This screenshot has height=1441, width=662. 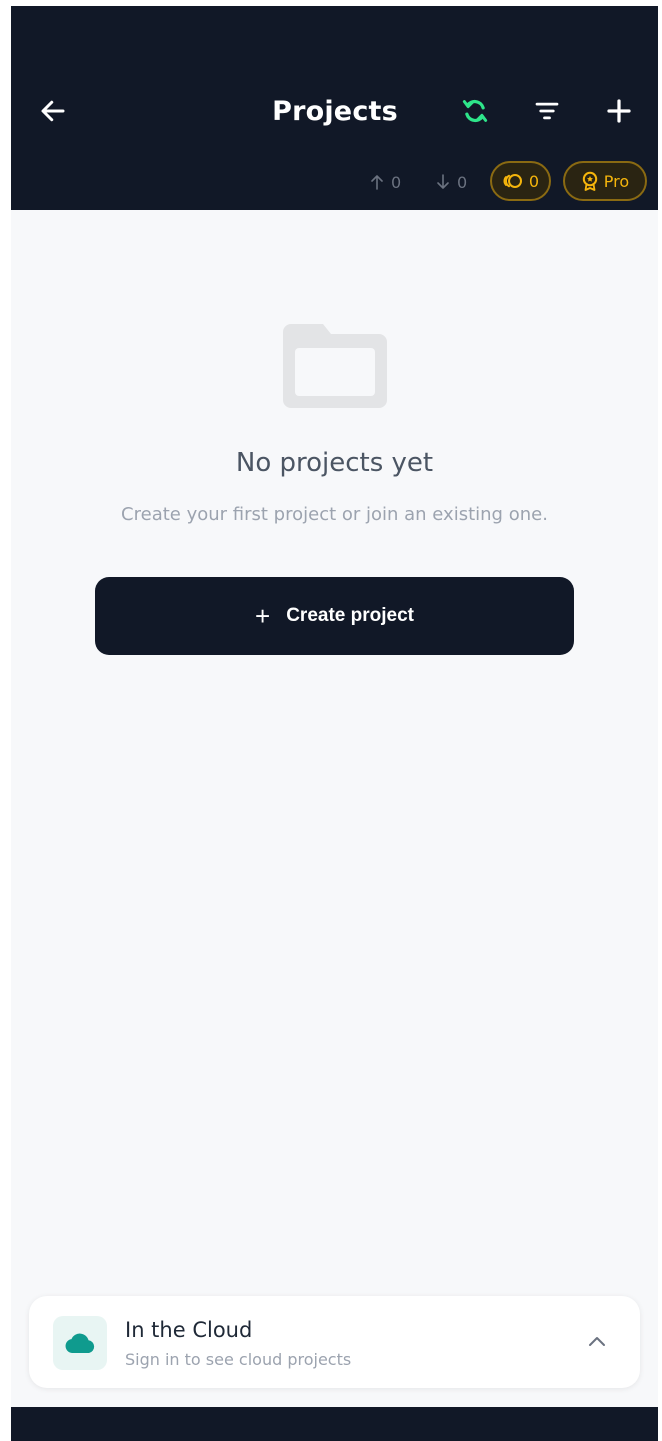 I want to click on create-project-button: + Create project, so click(x=334, y=616).